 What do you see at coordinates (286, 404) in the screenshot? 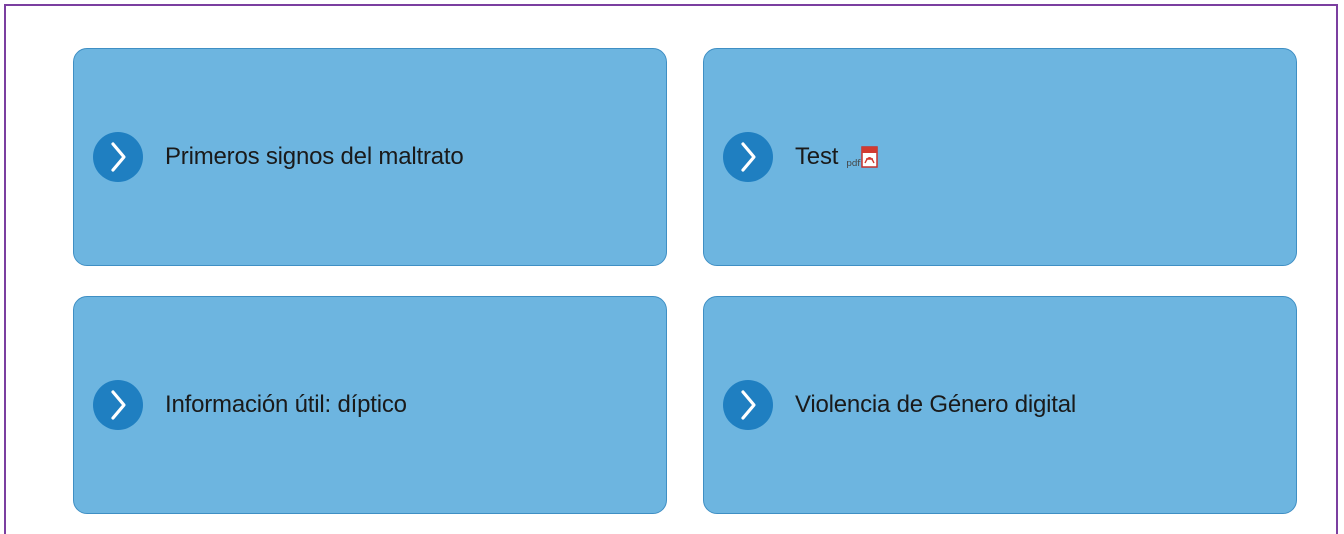
I see `card-label: Información útil: díptico` at bounding box center [286, 404].